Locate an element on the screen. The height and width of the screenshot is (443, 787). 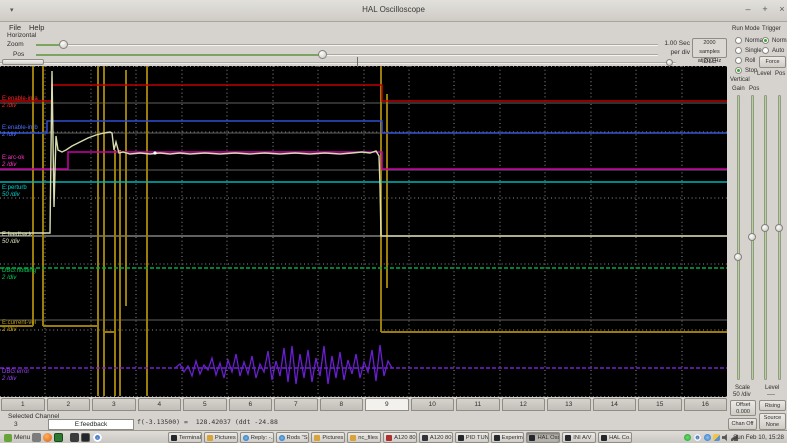
taskbar-clock: Sun Feb 10, 15:28 is located at coordinates (758, 437).